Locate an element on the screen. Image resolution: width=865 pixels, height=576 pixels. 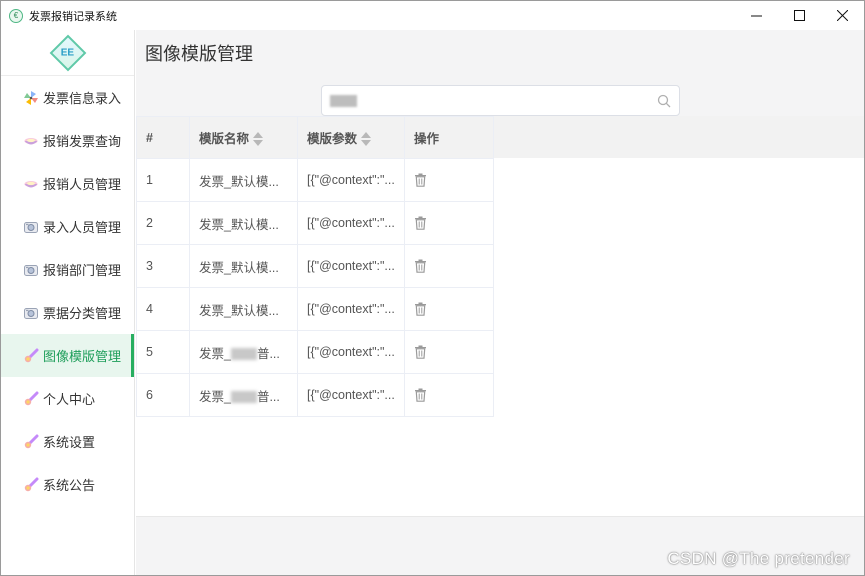
sidebar-item-4: 录入人员管理 is located at coordinates (67, 226).